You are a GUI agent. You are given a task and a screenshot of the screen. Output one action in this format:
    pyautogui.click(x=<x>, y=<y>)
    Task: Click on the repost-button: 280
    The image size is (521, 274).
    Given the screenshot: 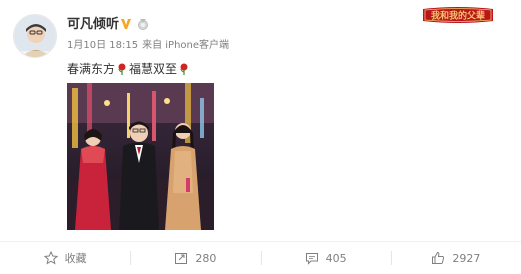 What is the action you would take?
    pyautogui.click(x=195, y=258)
    